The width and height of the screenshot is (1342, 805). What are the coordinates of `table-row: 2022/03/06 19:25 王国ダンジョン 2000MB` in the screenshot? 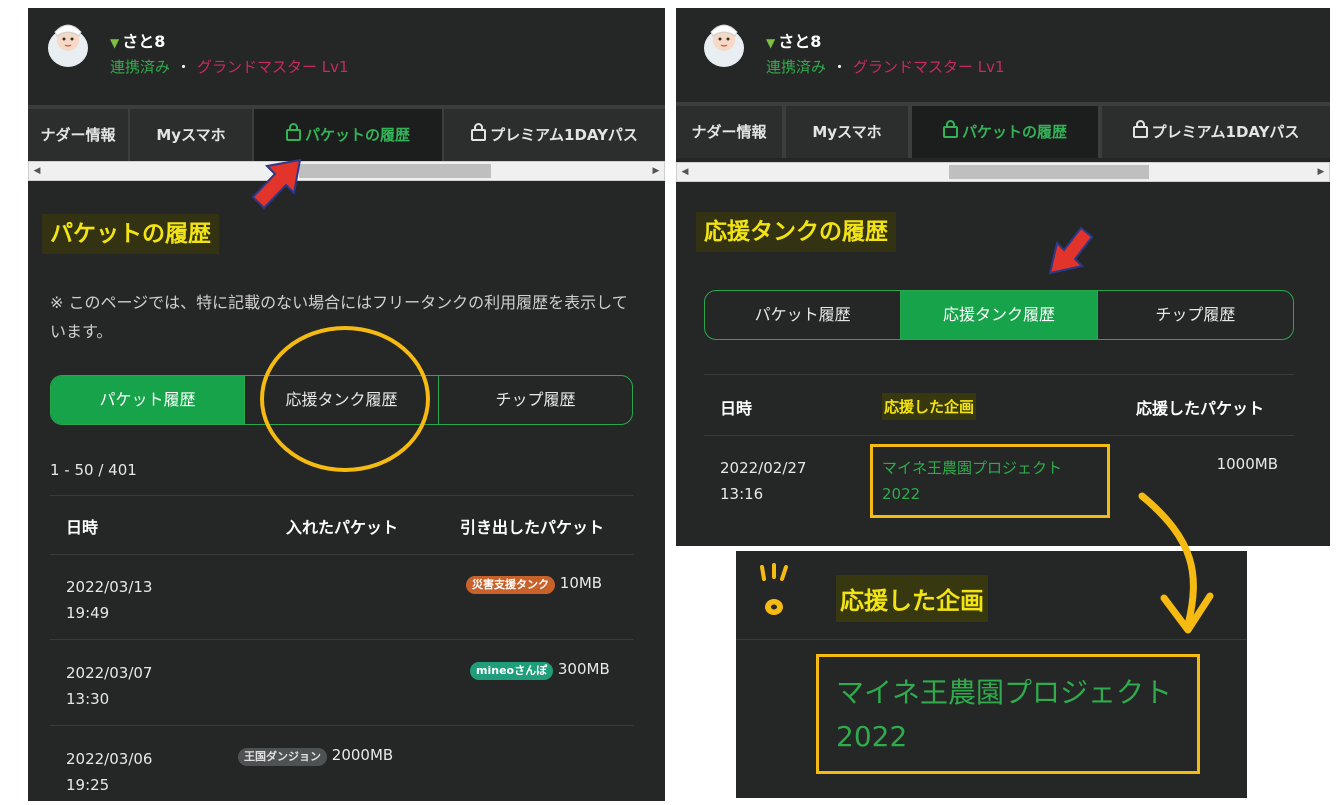 It's located at (341, 763).